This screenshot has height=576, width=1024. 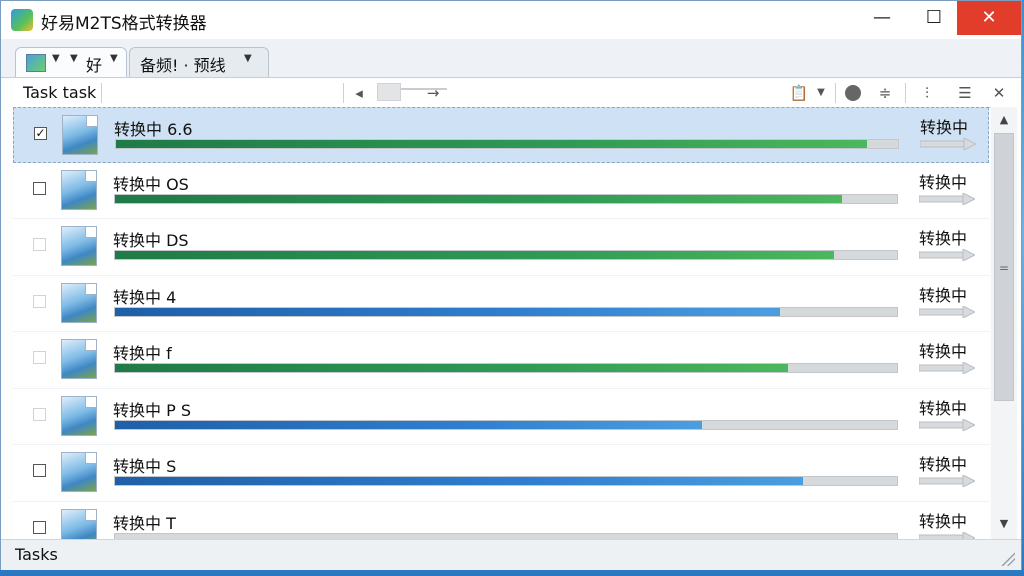 I want to click on resize-grip-icon, so click(x=1008, y=559).